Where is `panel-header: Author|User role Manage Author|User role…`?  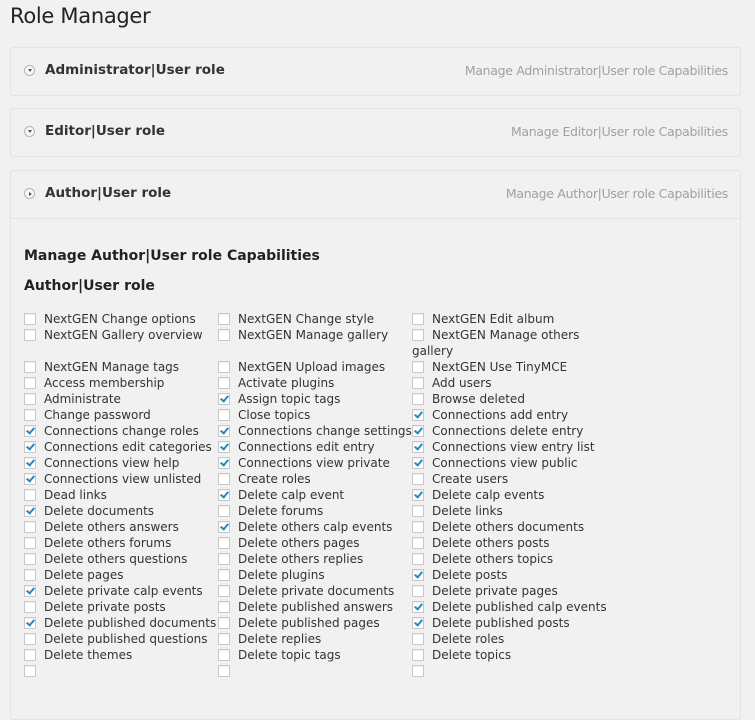
panel-header: Author|User role Manage Author|User role… is located at coordinates (375, 194).